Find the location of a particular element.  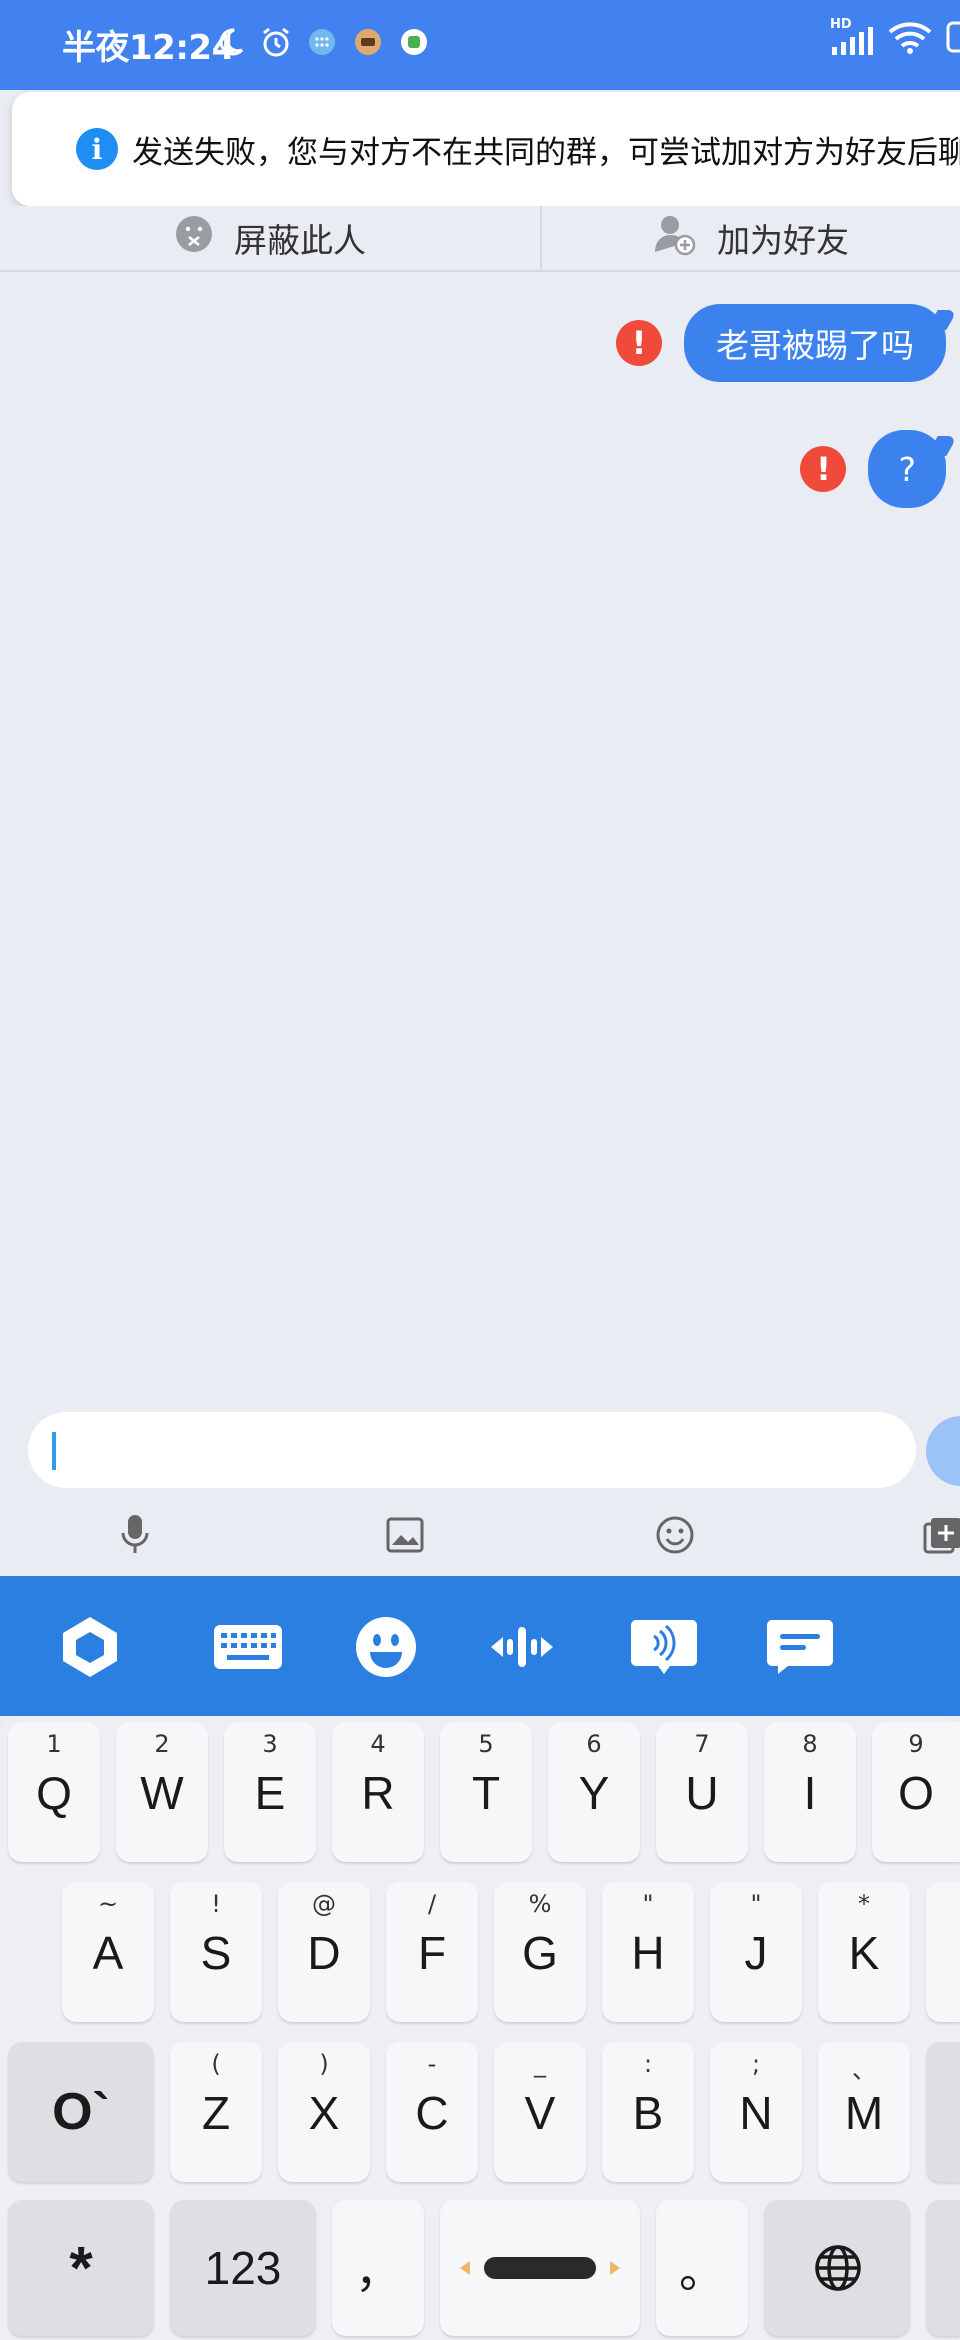

hd-signal-icon: HD is located at coordinates (852, 37).